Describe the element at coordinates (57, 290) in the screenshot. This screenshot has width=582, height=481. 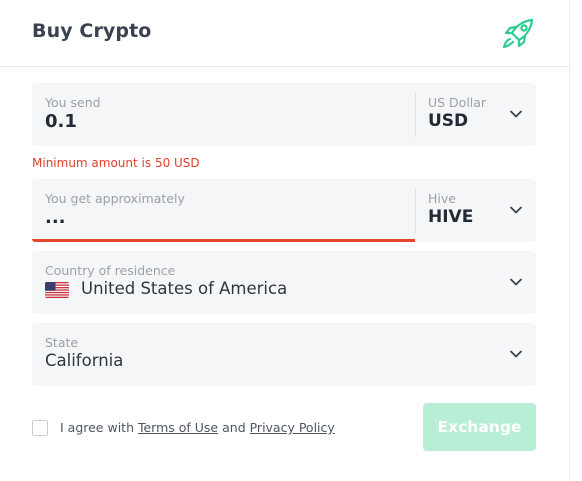
I see `us-flag-icon` at that location.